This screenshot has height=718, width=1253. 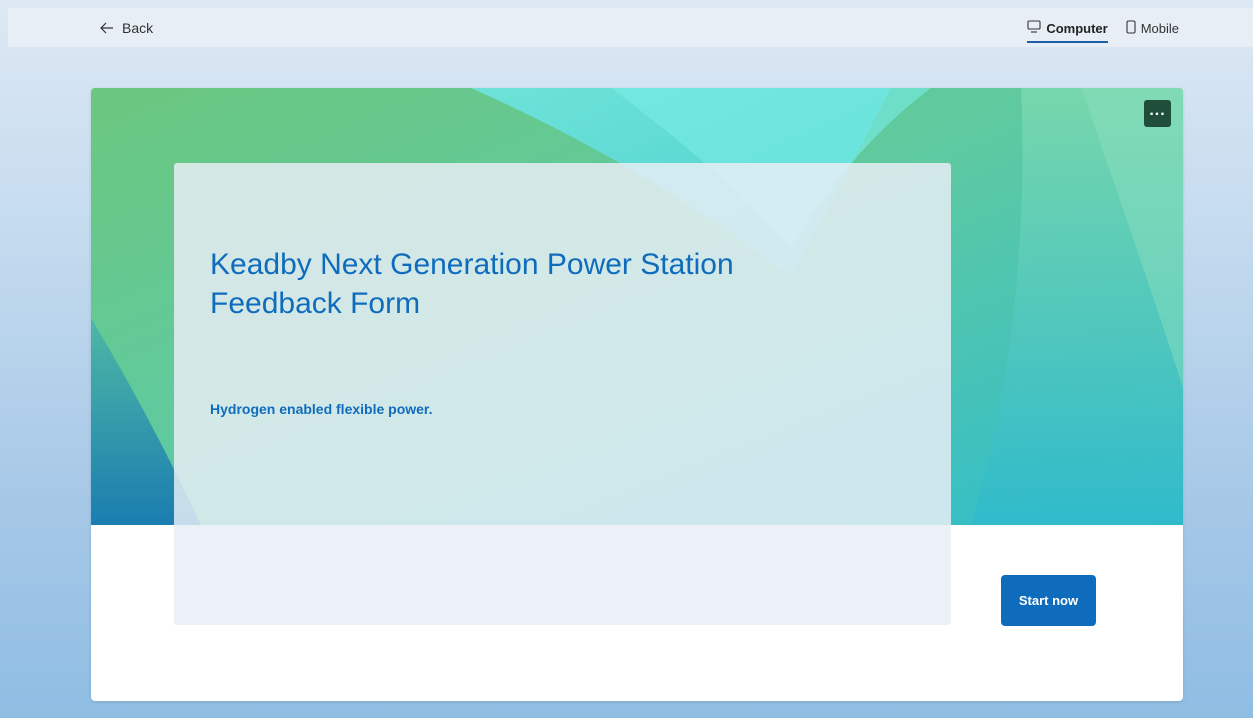 I want to click on view-toggle: Computer Mobile, so click(x=1103, y=30).